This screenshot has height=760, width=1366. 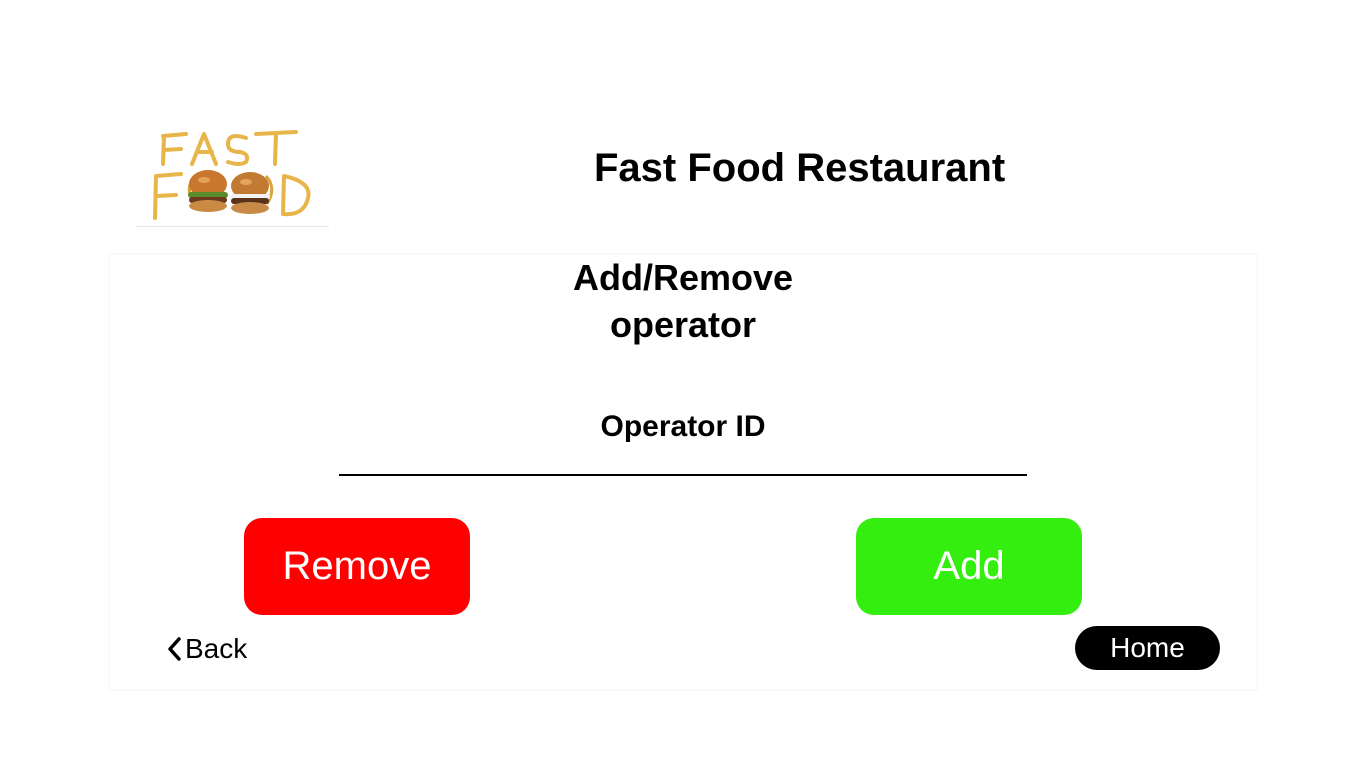 I want to click on fast-food-logo-image, so click(x=232, y=175).